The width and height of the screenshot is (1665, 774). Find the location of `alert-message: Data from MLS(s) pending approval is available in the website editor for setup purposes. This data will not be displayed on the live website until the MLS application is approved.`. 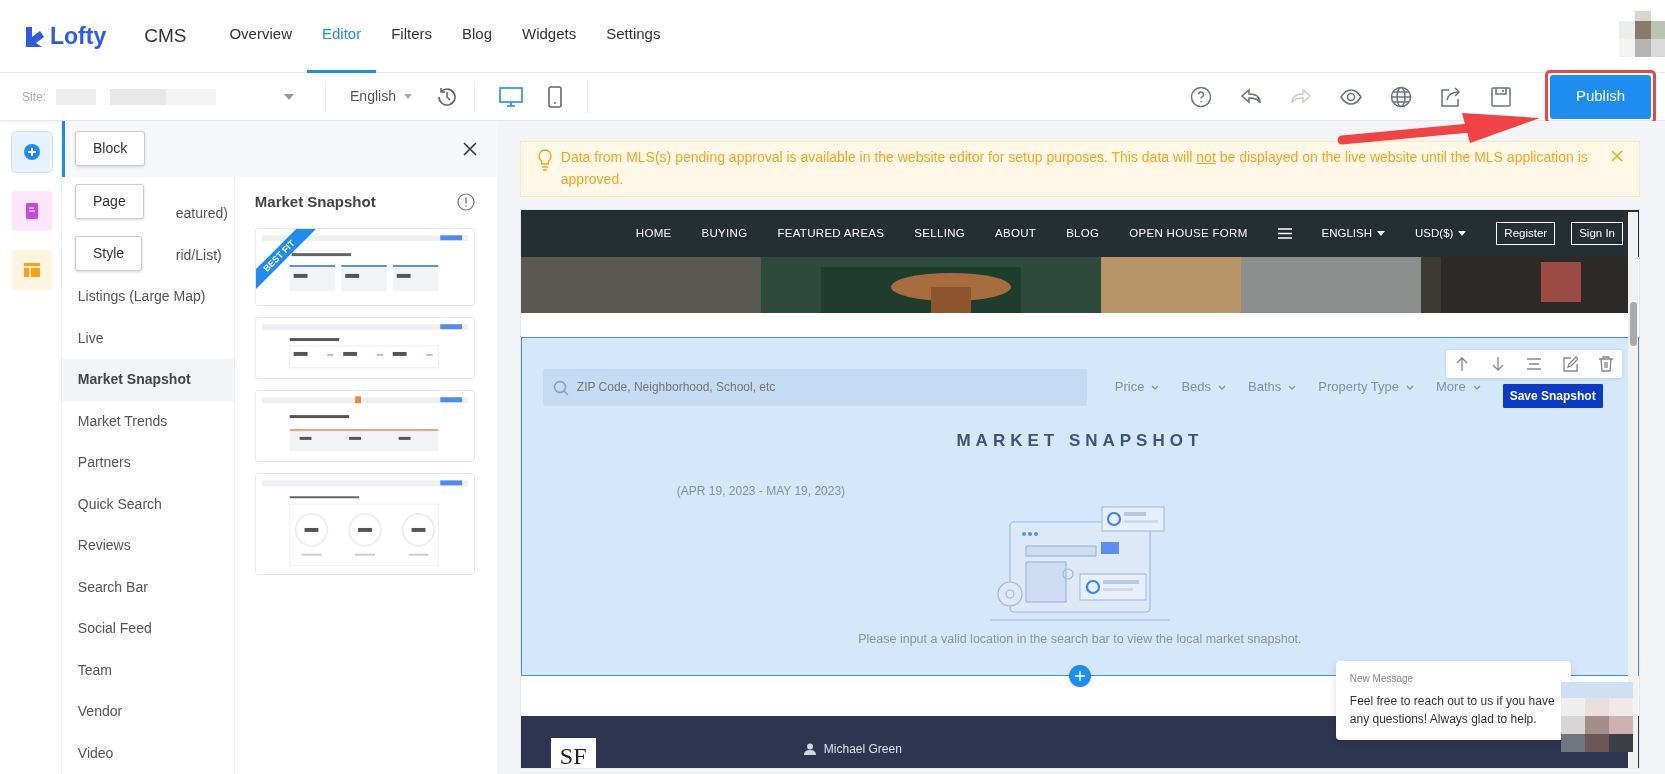

alert-message: Data from MLS(s) pending approval is available in the website editor for setup purposes. This data will not be displayed on the live website until the MLS application is approved. is located at coordinates (1074, 168).